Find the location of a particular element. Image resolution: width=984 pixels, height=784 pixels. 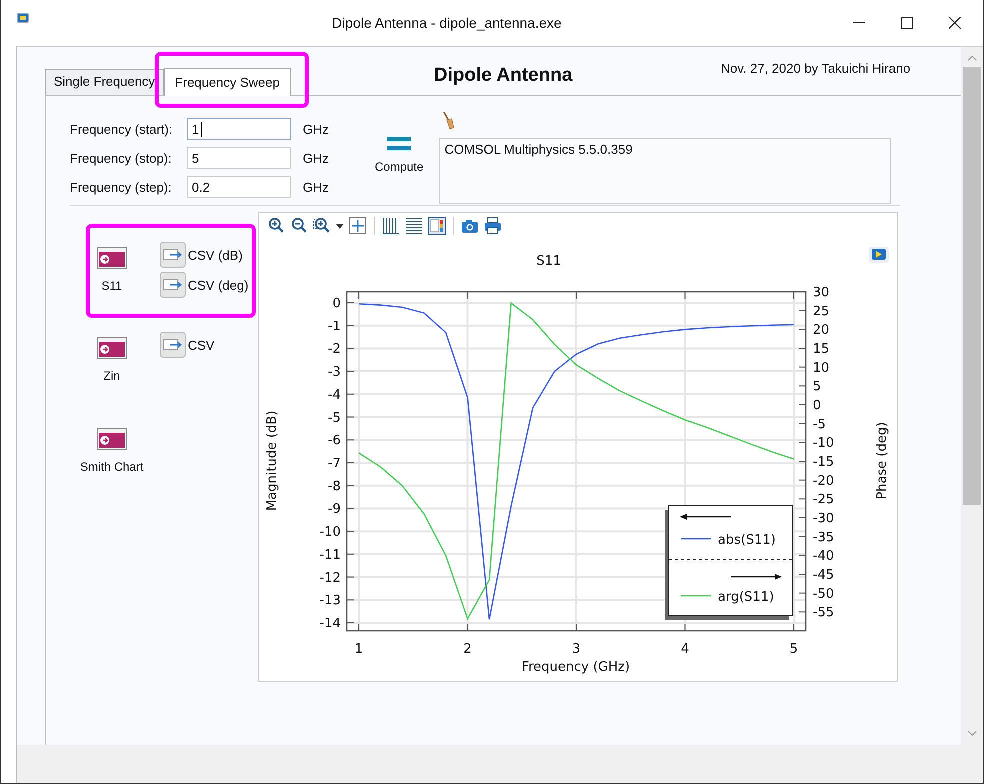

log-text: COMSOL Multiphysics 5.5.0.359 is located at coordinates (664, 171).